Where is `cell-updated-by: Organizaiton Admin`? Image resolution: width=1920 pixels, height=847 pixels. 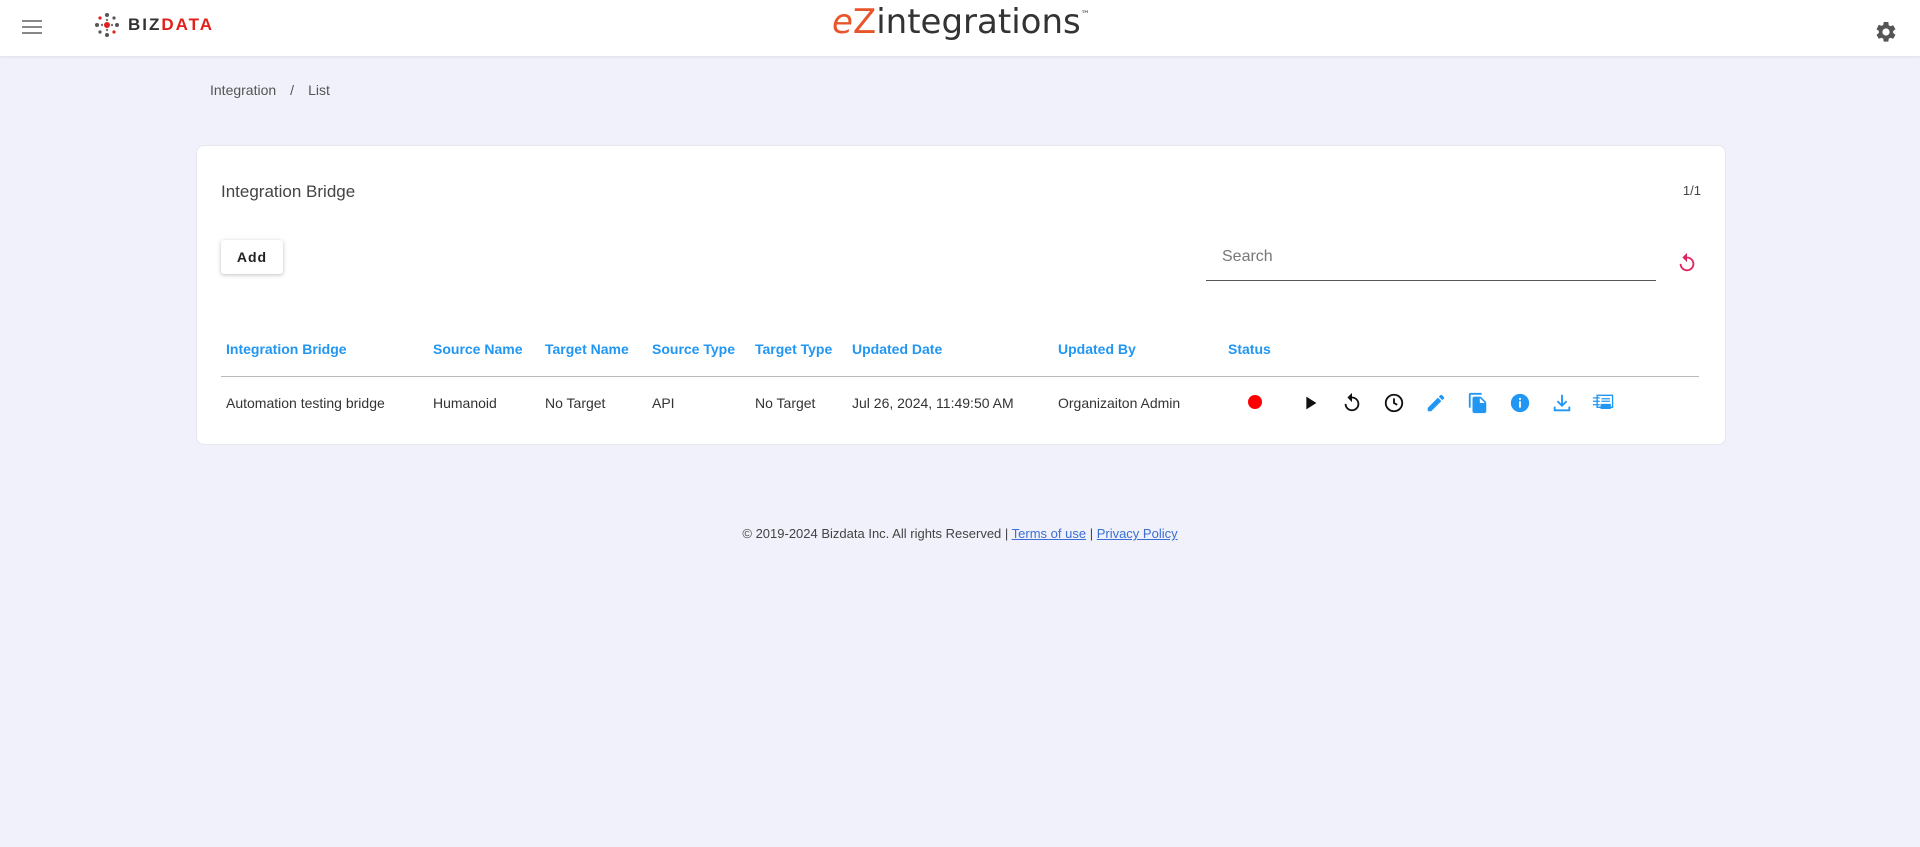 cell-updated-by: Organizaiton Admin is located at coordinates (1119, 403).